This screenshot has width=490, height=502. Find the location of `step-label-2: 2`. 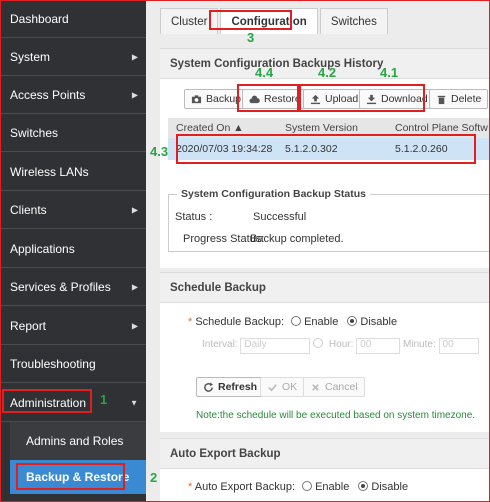

step-label-2: 2 is located at coordinates (154, 477).